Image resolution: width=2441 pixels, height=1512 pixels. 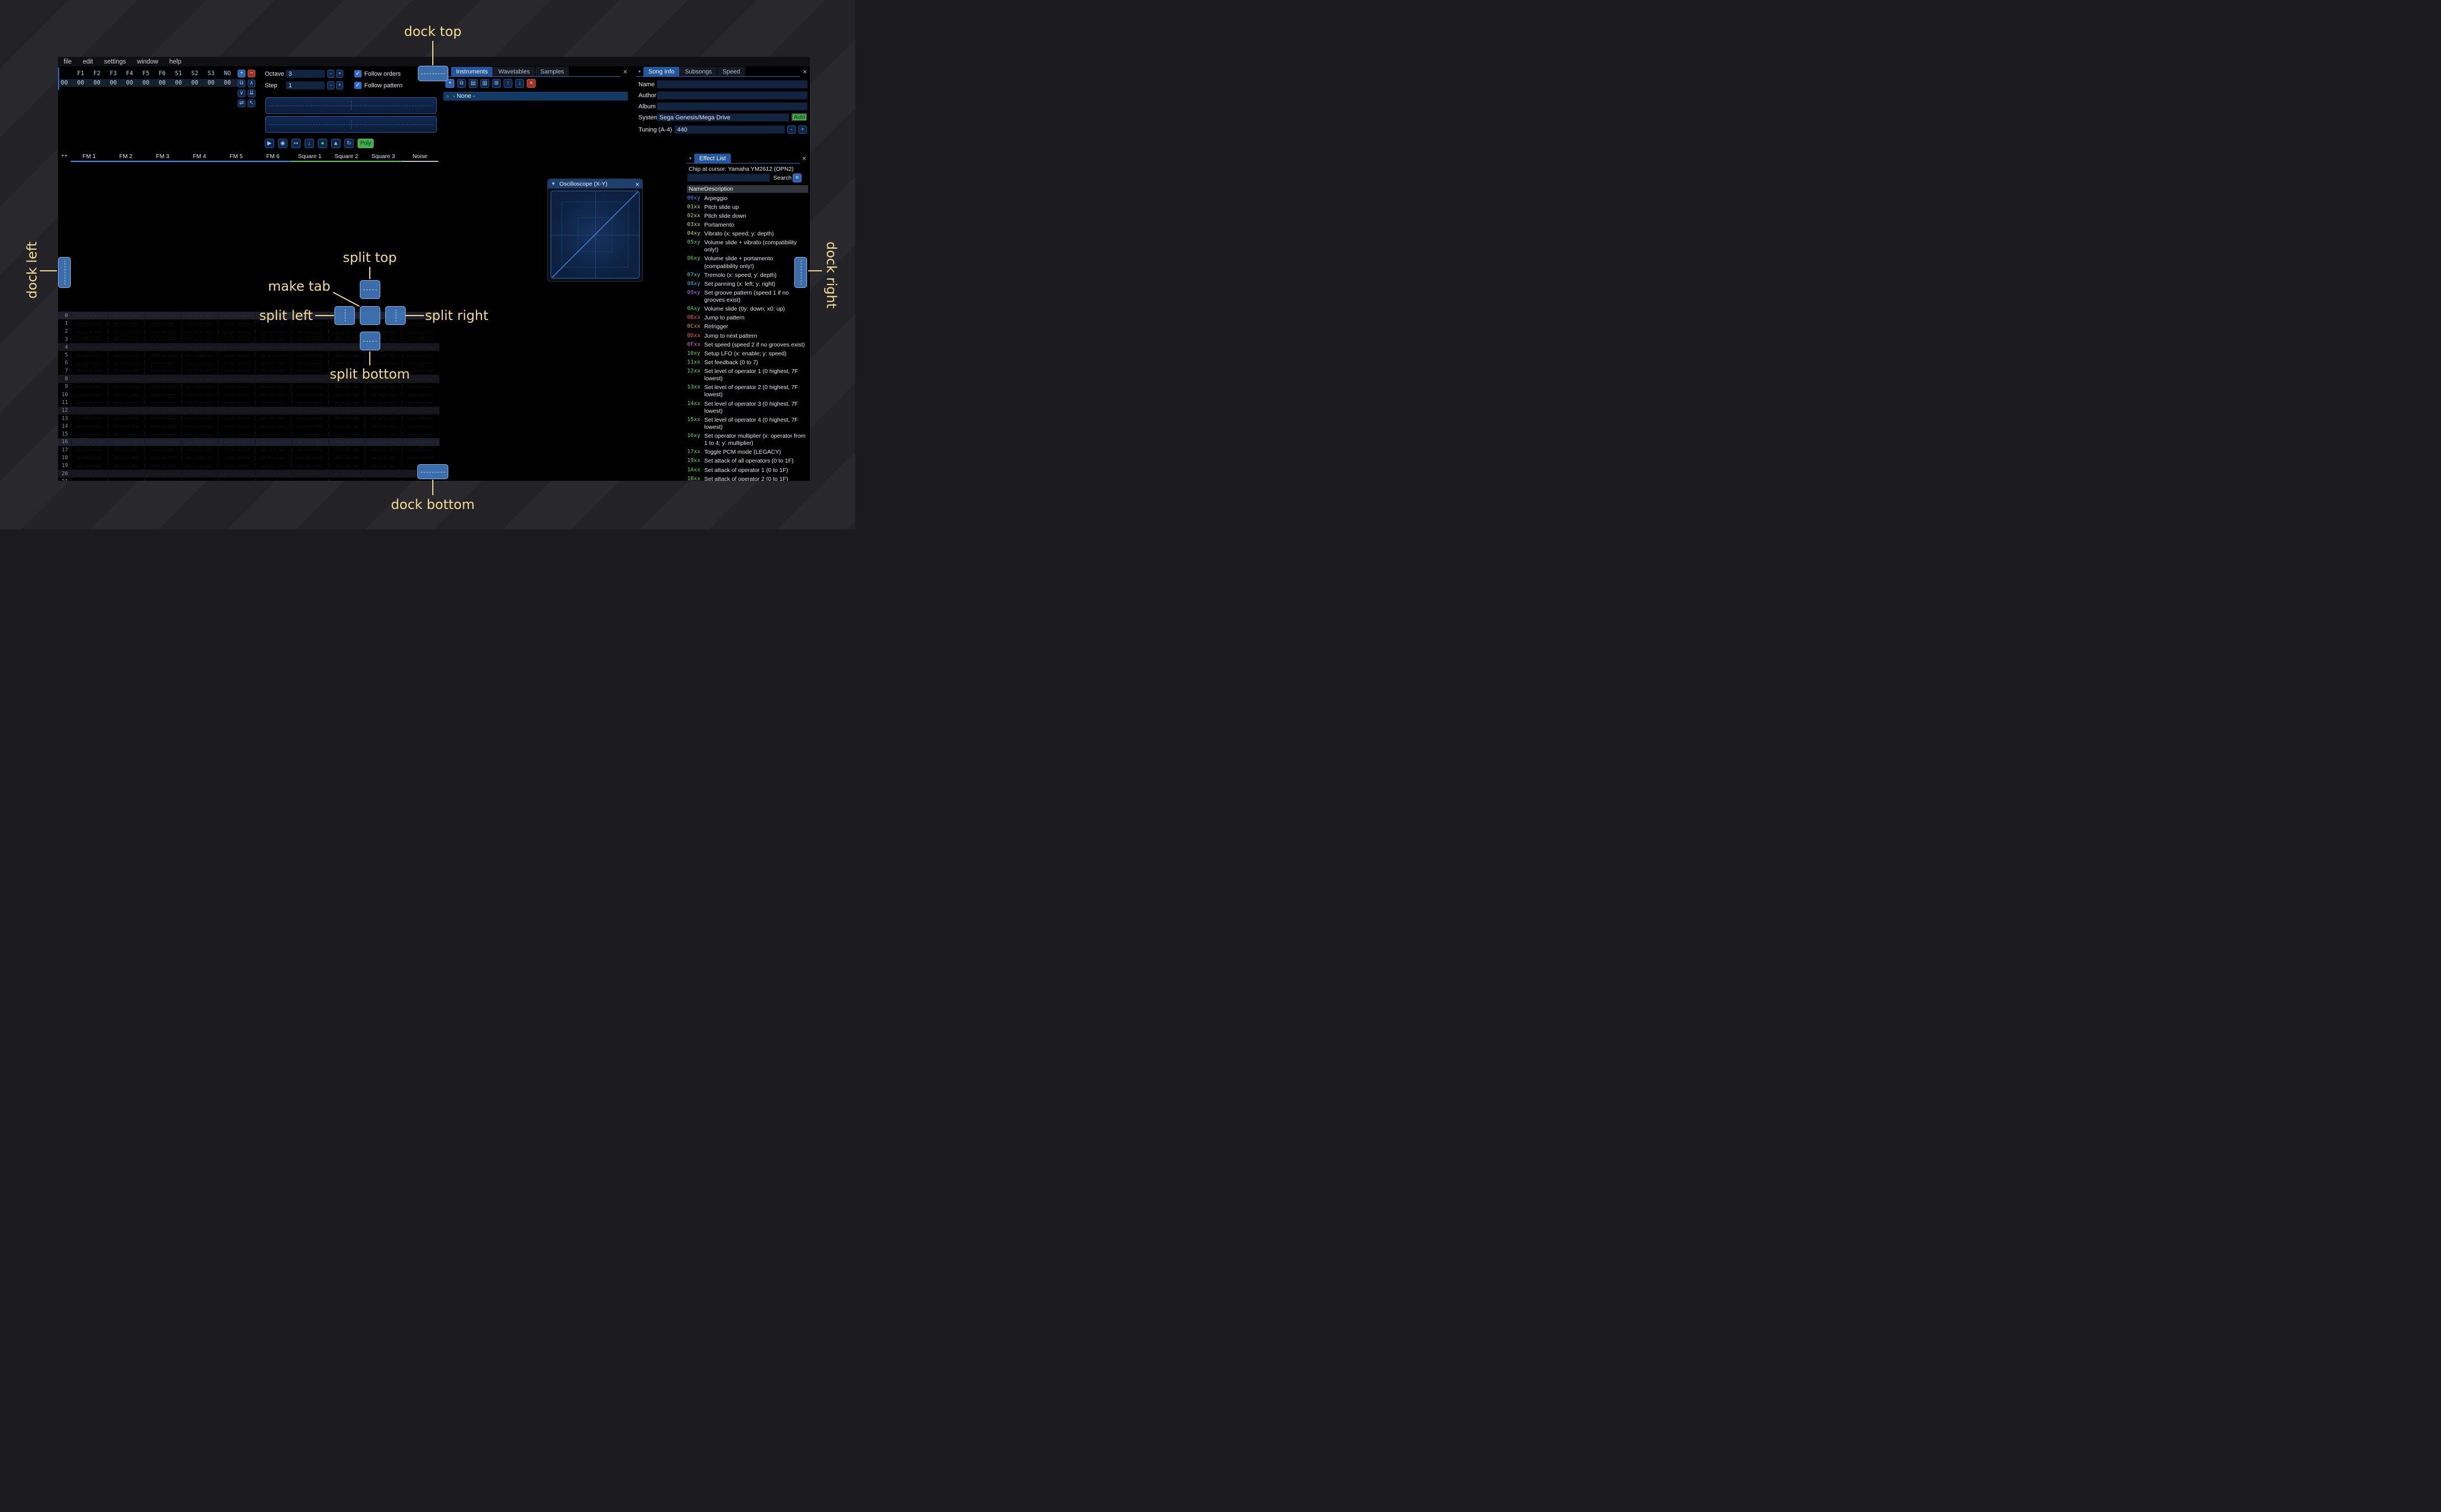 I want to click on menu-item: edit, so click(x=88, y=62).